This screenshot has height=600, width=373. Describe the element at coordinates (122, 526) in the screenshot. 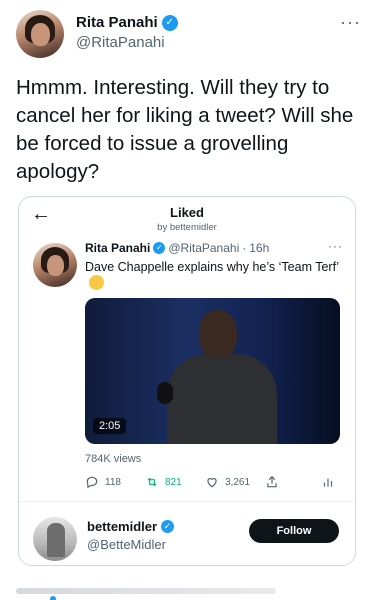

I see `footer-user-name: bettemidler` at that location.